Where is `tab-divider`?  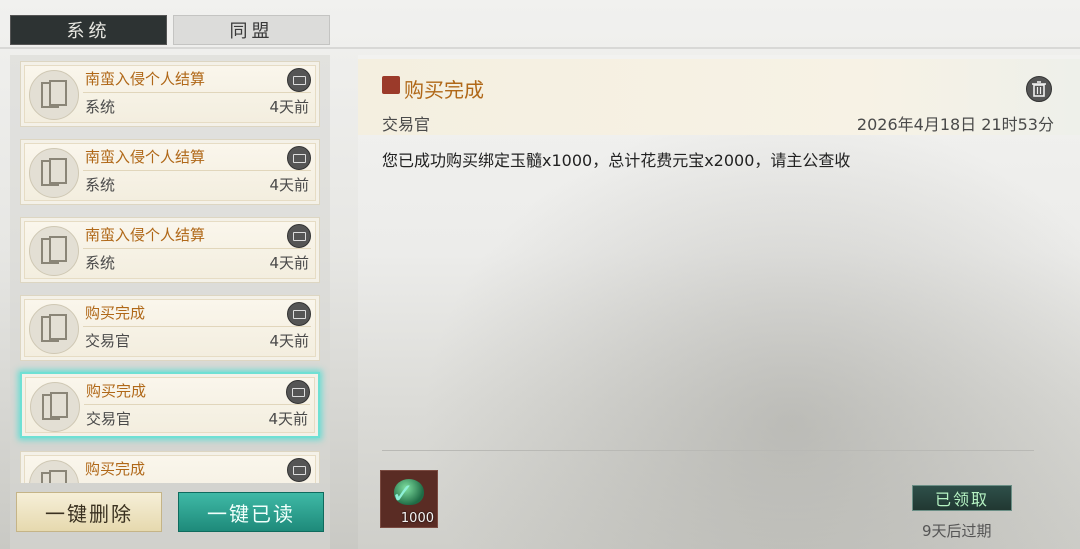 tab-divider is located at coordinates (540, 48).